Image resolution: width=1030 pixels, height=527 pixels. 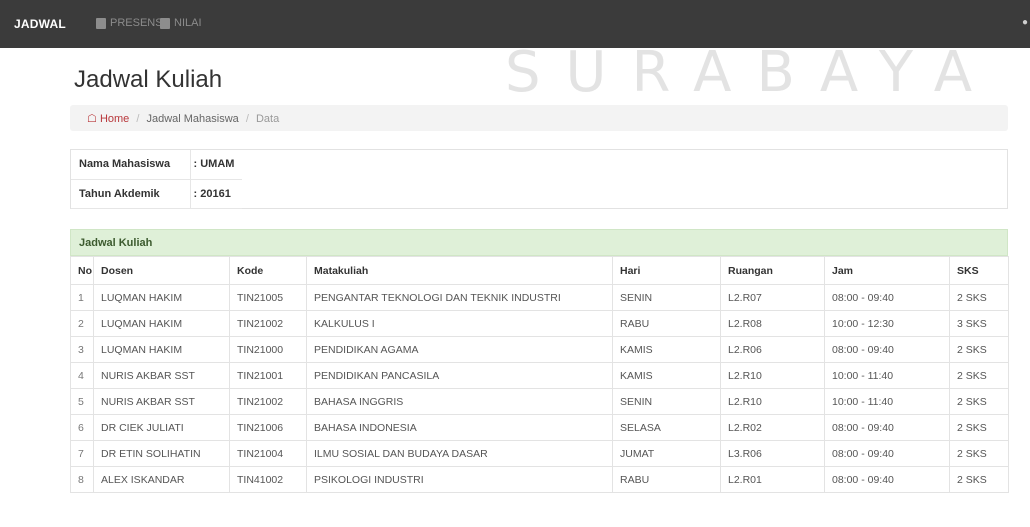 What do you see at coordinates (268, 297) in the screenshot?
I see `course-code-cell: TIN21005` at bounding box center [268, 297].